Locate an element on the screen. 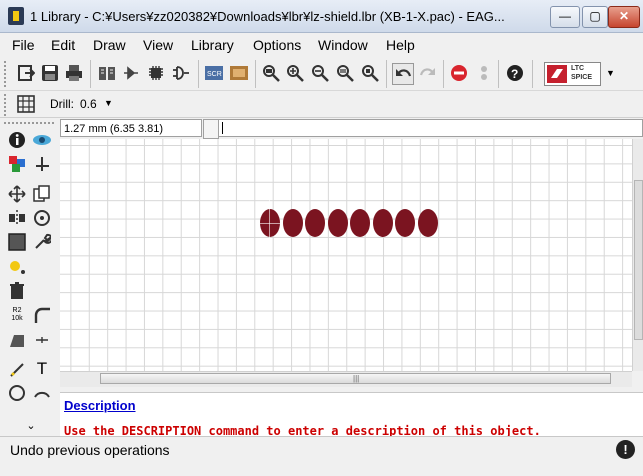 The height and width of the screenshot is (476, 643). show-icon is located at coordinates (42, 140).